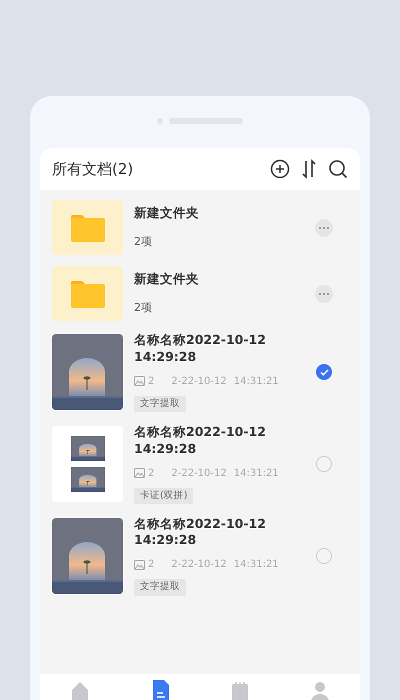  I want to click on thumbnail-card, so click(87, 464).